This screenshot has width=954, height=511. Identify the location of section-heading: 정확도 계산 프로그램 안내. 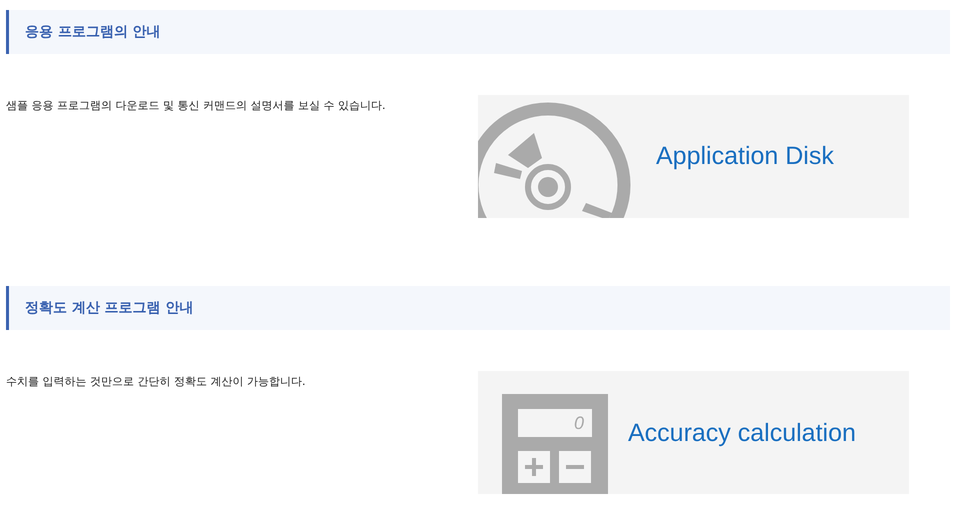
(109, 308).